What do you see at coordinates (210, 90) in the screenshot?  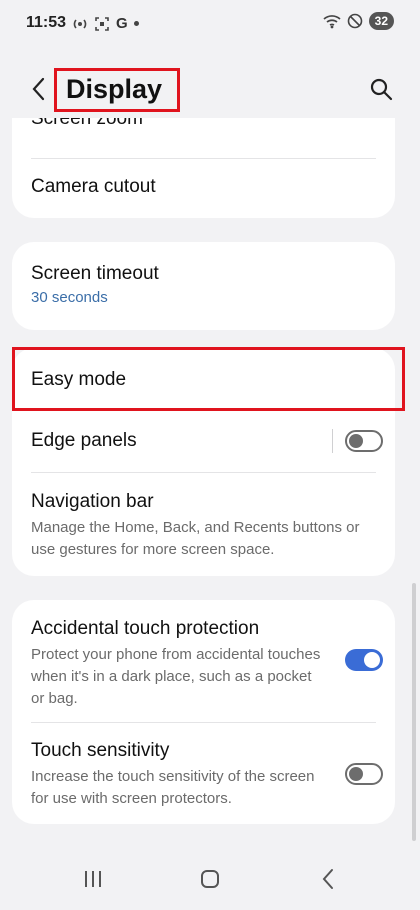 I see `app-header: Display` at bounding box center [210, 90].